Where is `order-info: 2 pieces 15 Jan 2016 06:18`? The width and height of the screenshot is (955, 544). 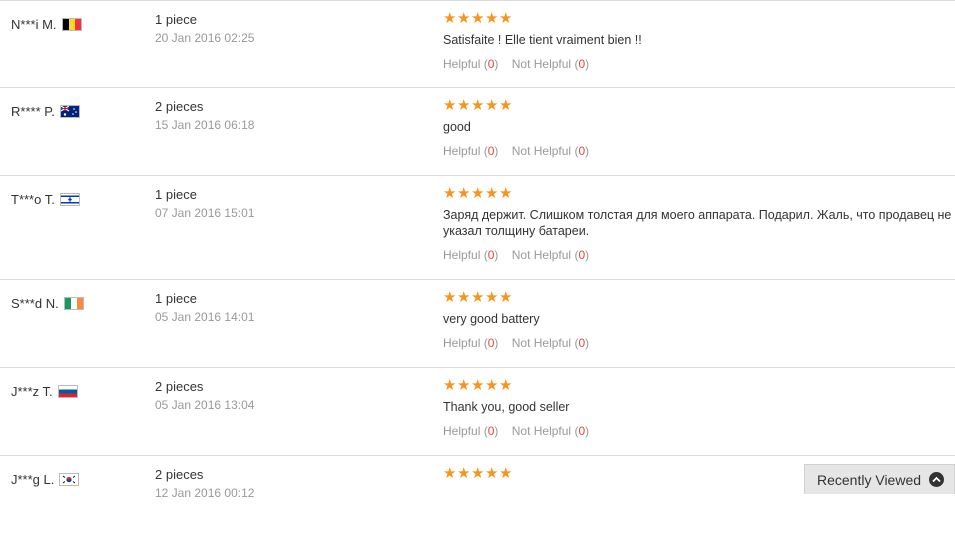 order-info: 2 pieces 15 Jan 2016 06:18 is located at coordinates (204, 116).